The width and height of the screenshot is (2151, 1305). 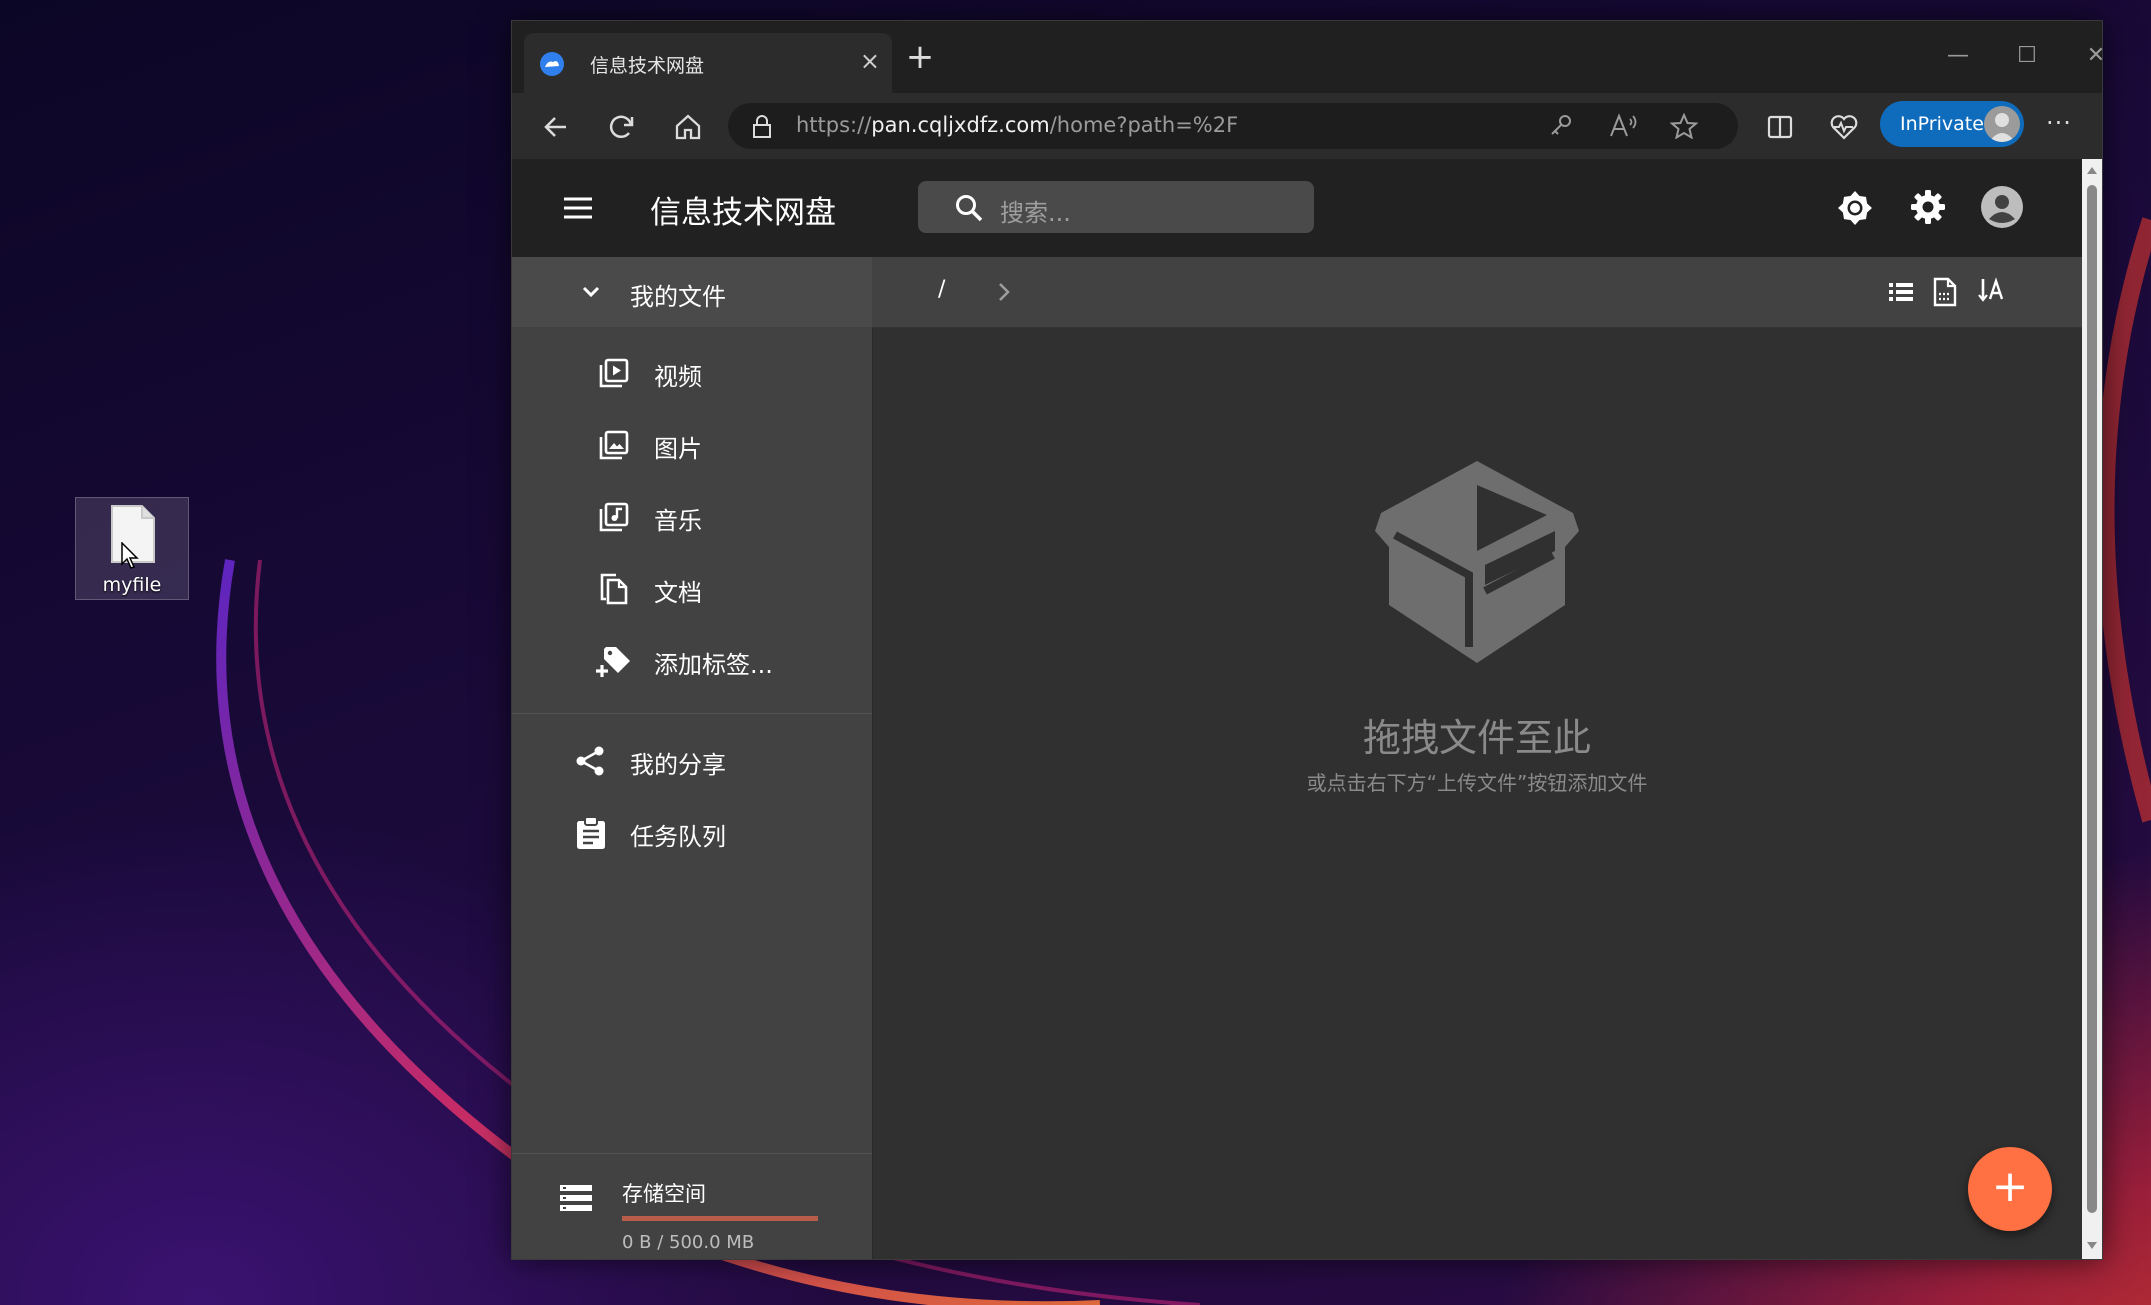 I want to click on empty-state-subtitle: 或点击右下方“上传文件”按钮添加文件, so click(x=1477, y=783).